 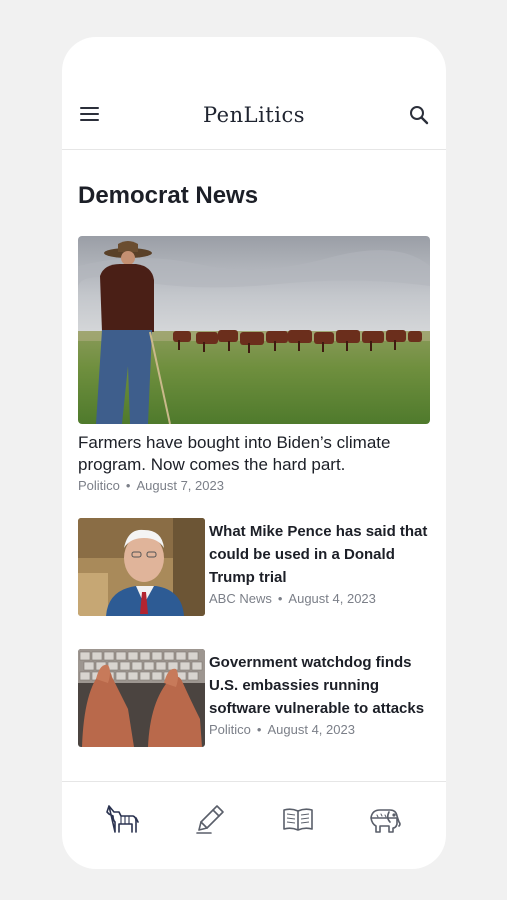 What do you see at coordinates (210, 819) in the screenshot?
I see `pen-icon` at bounding box center [210, 819].